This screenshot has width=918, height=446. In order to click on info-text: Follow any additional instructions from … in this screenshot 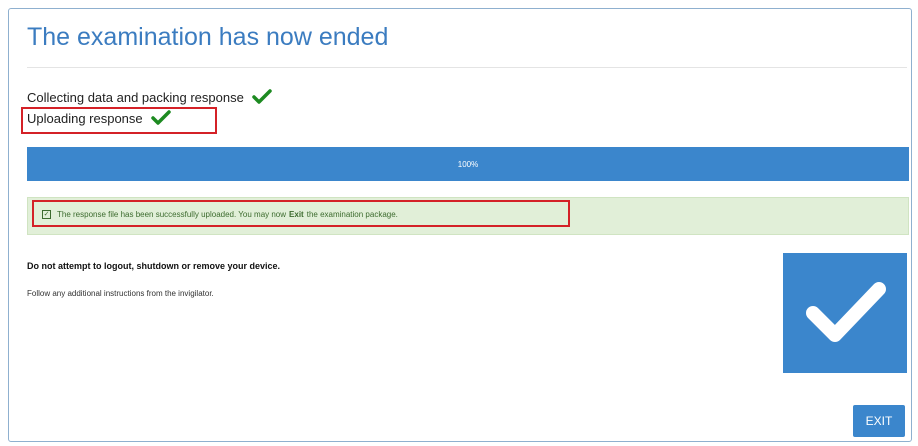, I will do `click(120, 293)`.